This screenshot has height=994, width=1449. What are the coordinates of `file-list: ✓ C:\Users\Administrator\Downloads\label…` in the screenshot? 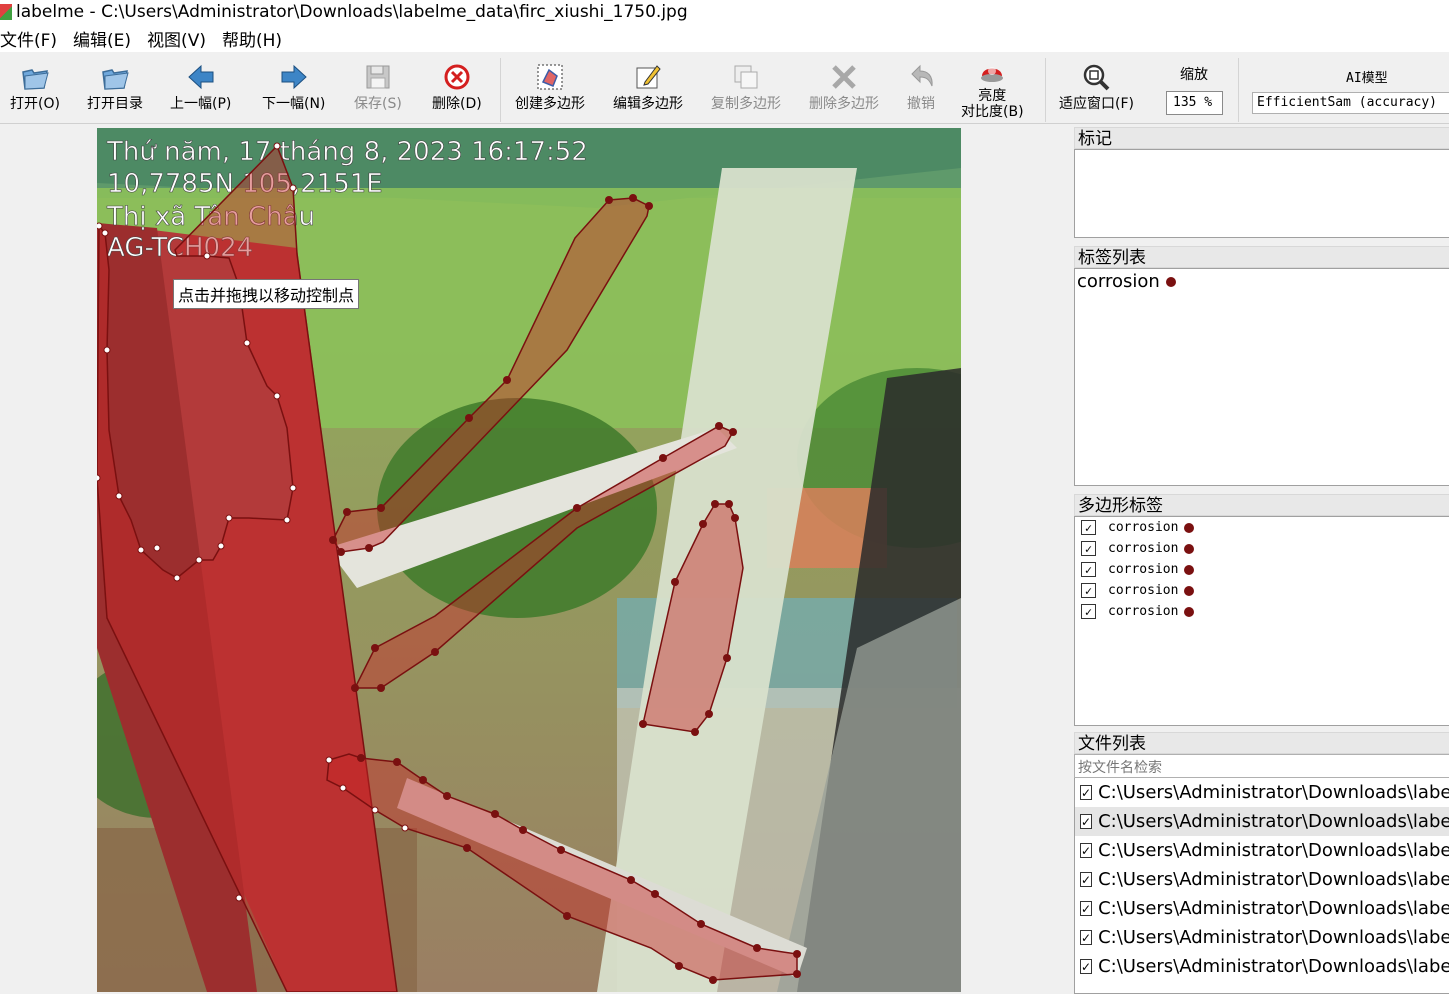 It's located at (1261, 886).